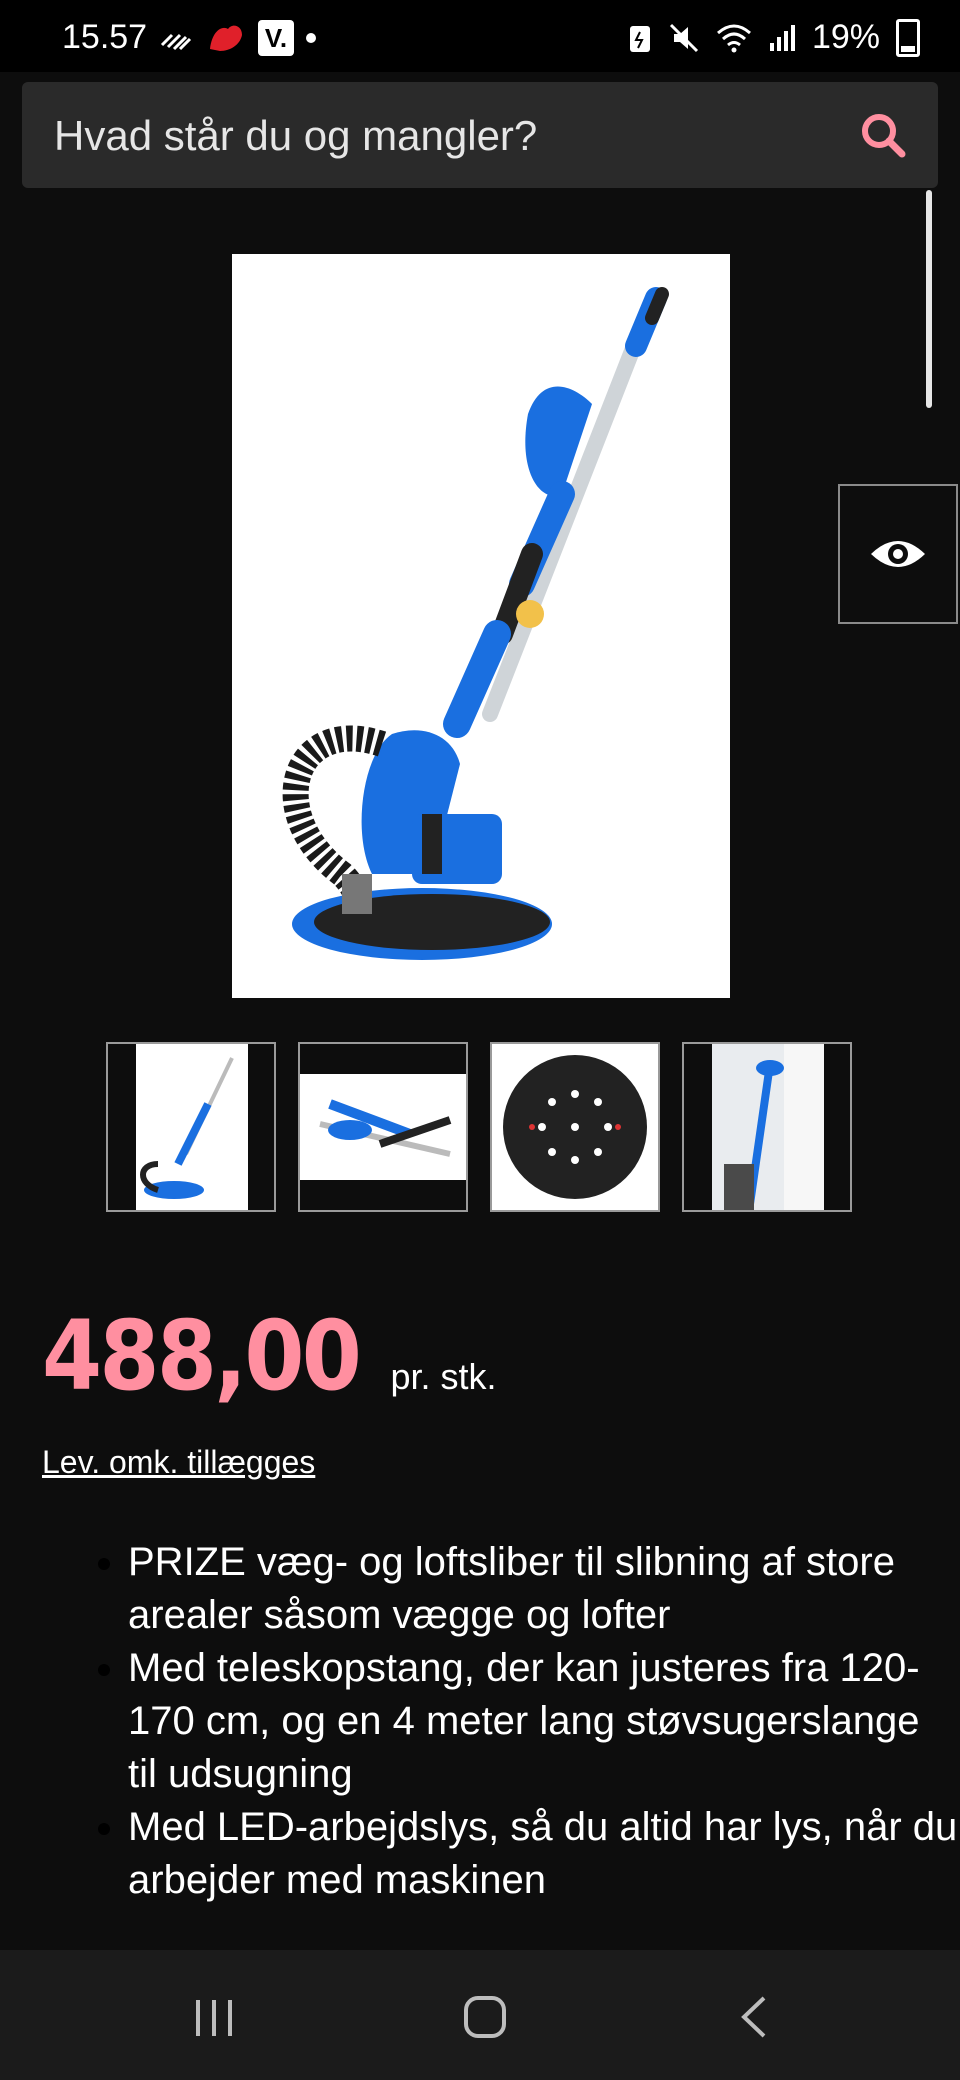 The width and height of the screenshot is (960, 2080). What do you see at coordinates (845, 37) in the screenshot?
I see `battery-percentage: 19%` at bounding box center [845, 37].